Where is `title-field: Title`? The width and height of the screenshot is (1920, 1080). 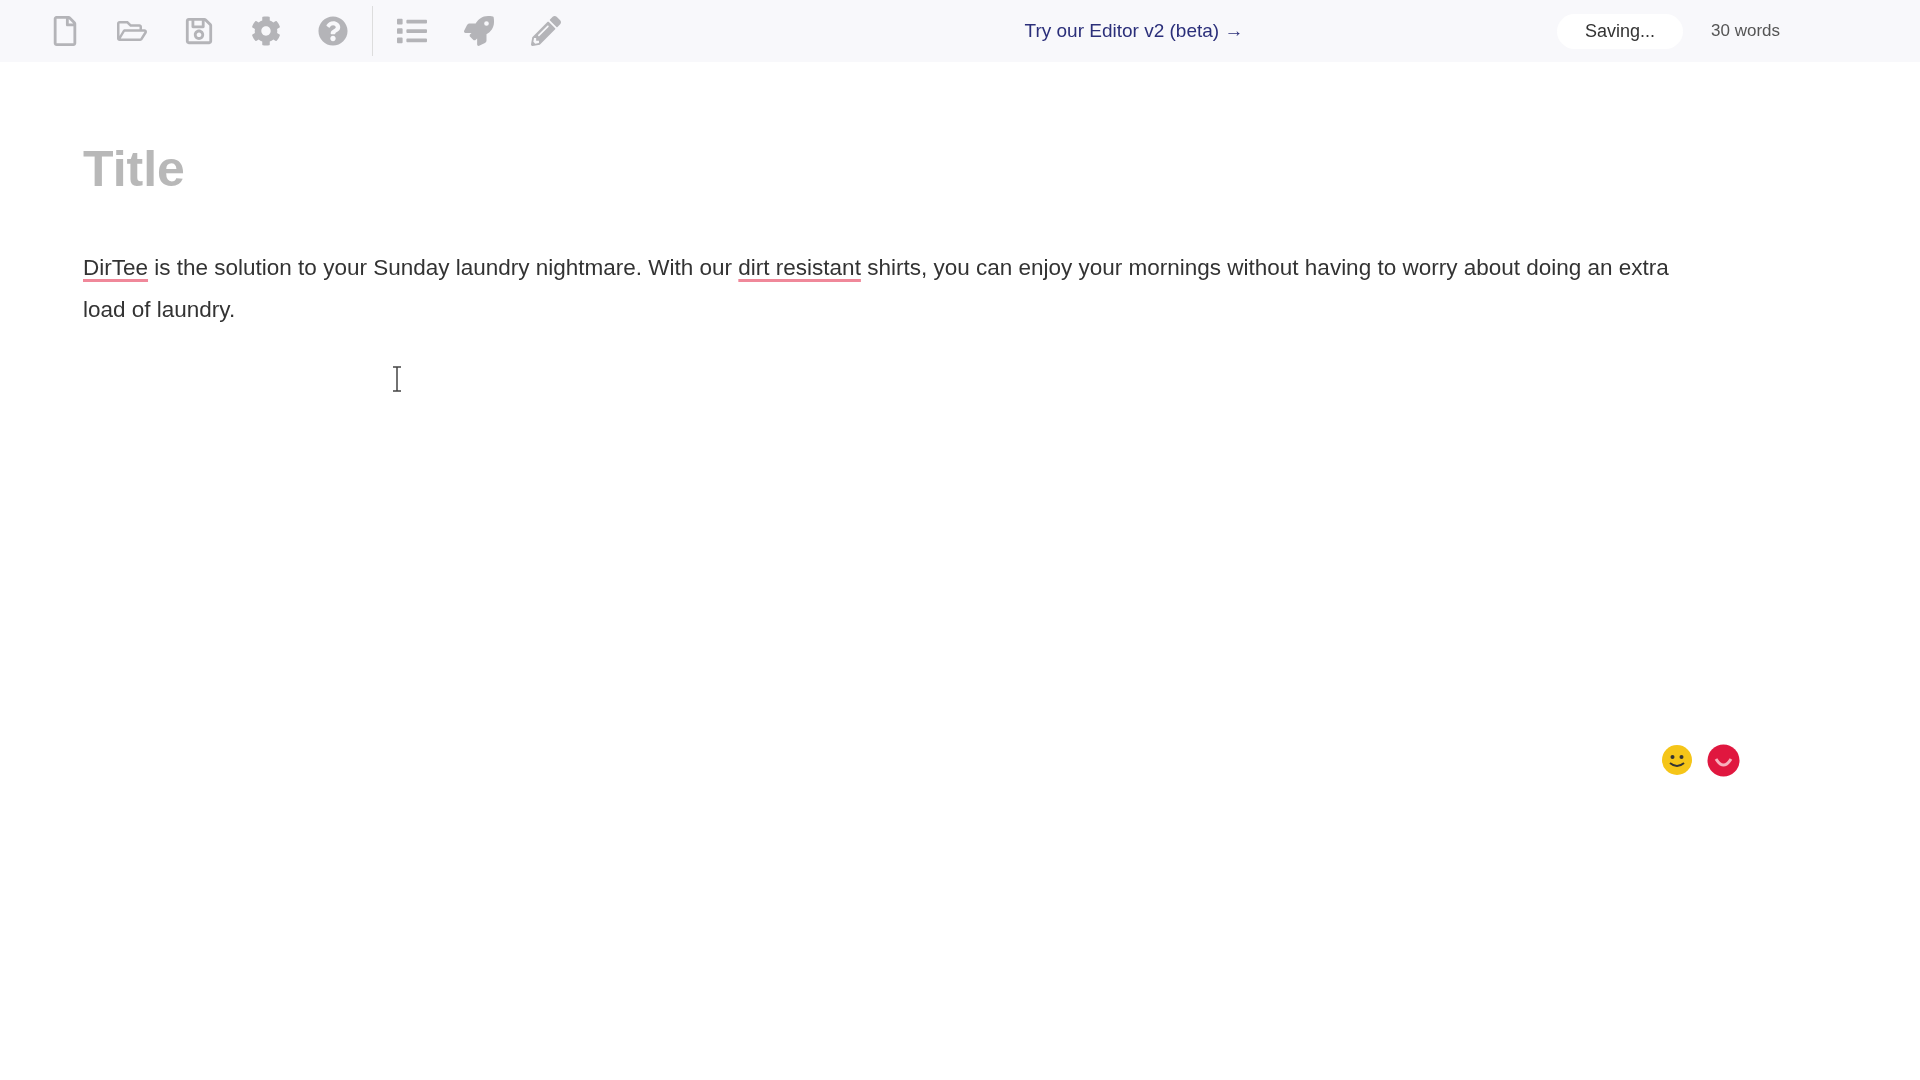
title-field: Title is located at coordinates (483, 169).